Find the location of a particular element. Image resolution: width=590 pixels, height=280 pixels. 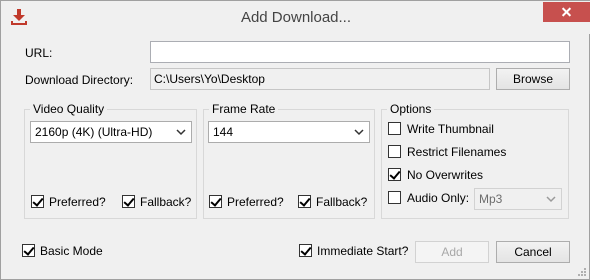

video-fallback-label: Fallback? is located at coordinates (166, 202).